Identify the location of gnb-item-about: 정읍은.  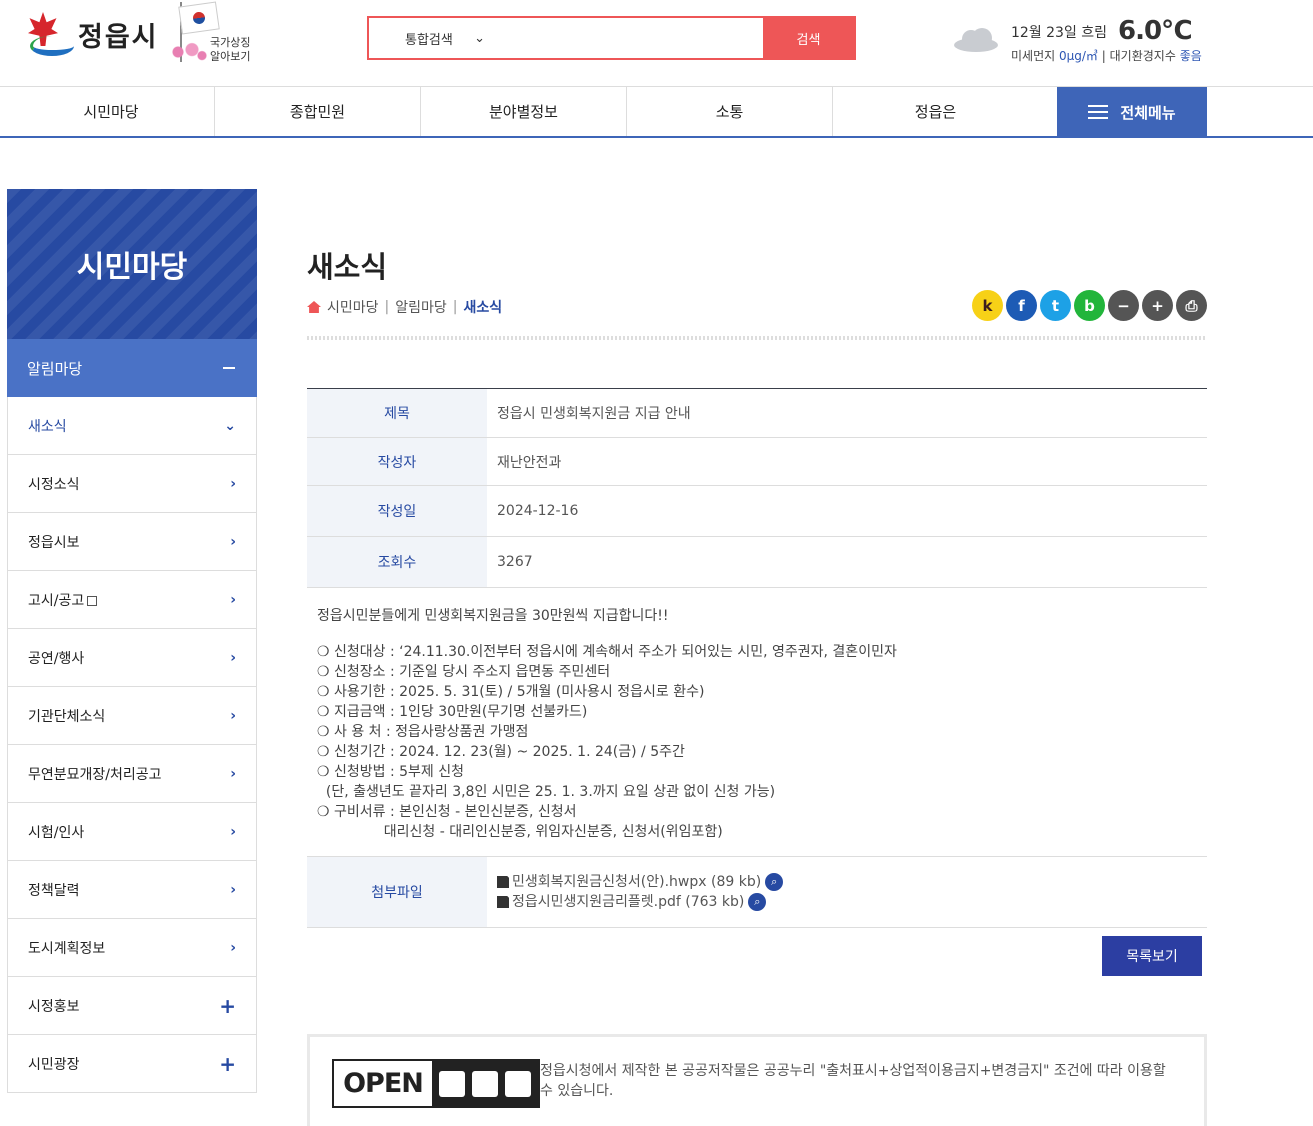
(935, 111).